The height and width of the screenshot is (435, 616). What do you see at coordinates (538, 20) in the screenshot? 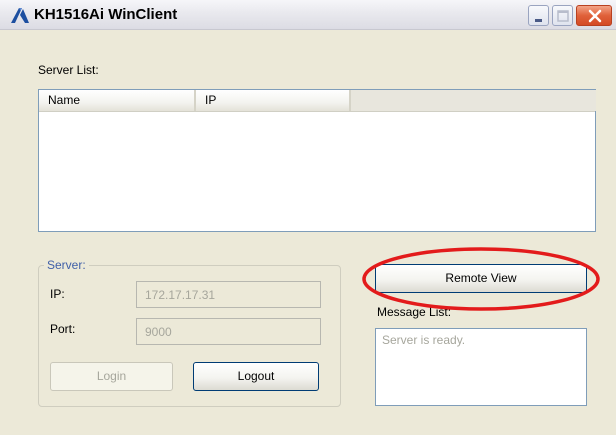
I see `minimize-icon` at bounding box center [538, 20].